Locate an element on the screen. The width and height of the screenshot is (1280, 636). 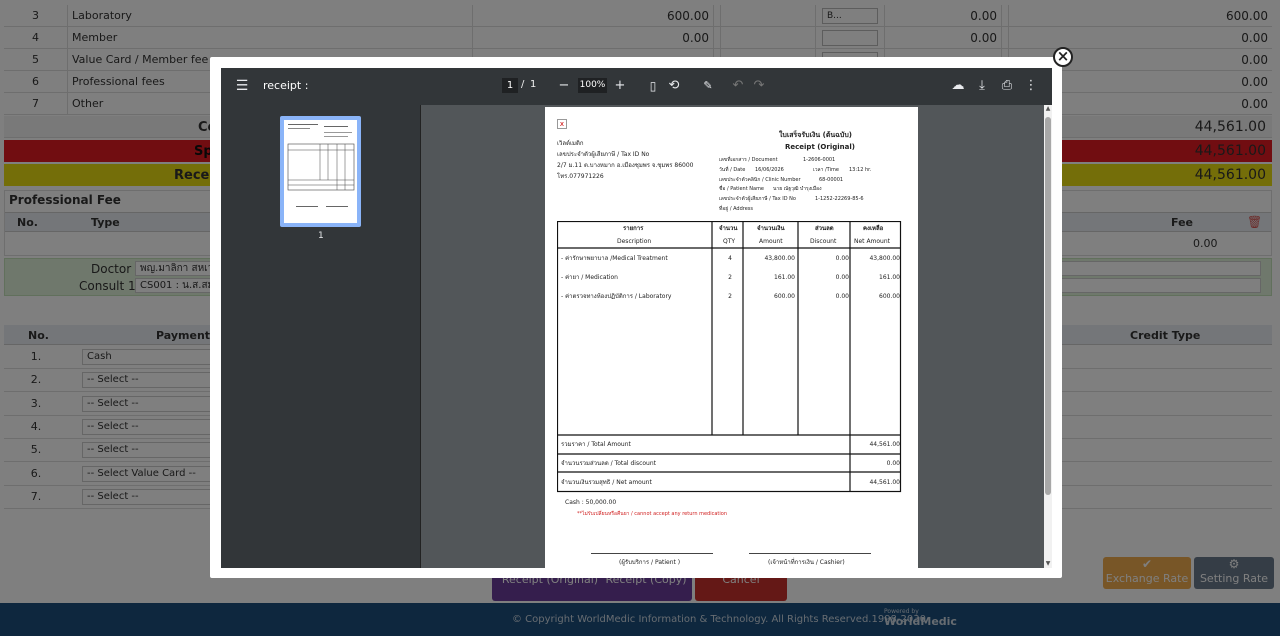
address-label: ที่อยู่ / Address is located at coordinates (736, 209).